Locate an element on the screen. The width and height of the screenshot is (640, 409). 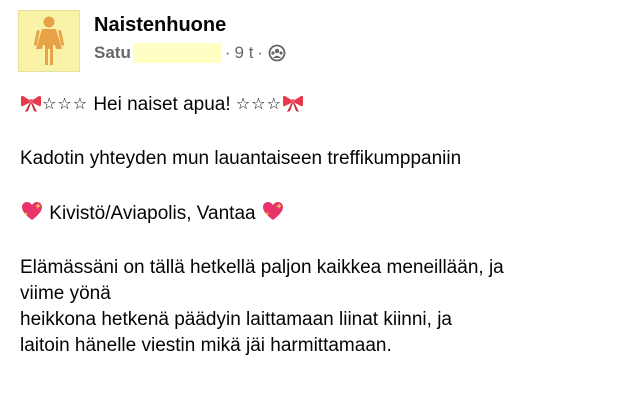
redaction-highlight is located at coordinates (176, 53).